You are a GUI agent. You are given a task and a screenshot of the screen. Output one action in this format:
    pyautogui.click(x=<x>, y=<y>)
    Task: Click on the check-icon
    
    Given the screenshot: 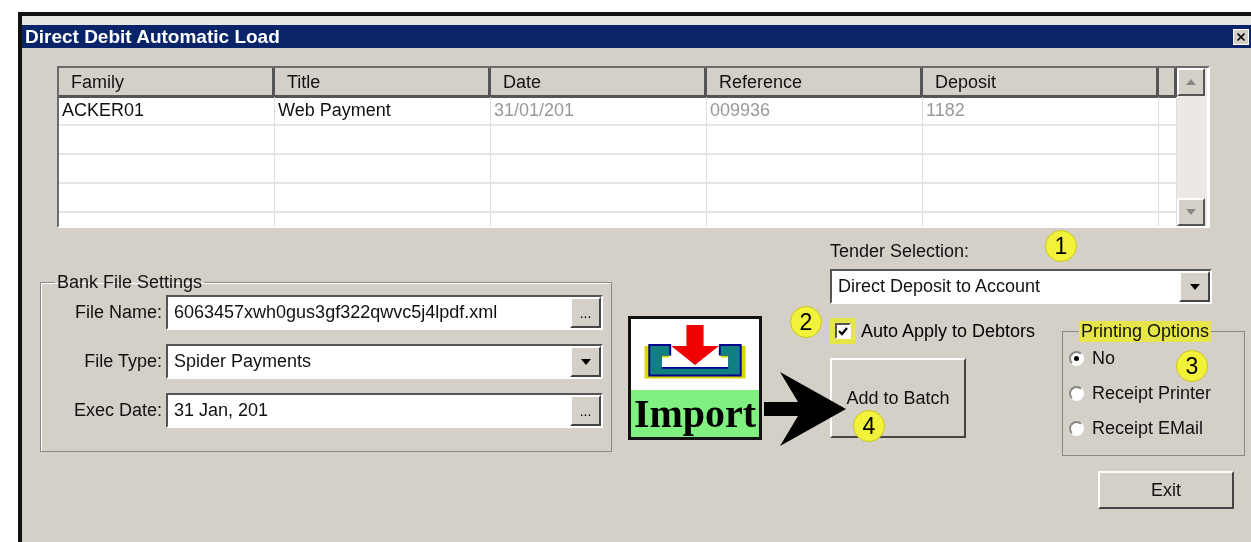 What is the action you would take?
    pyautogui.click(x=843, y=331)
    